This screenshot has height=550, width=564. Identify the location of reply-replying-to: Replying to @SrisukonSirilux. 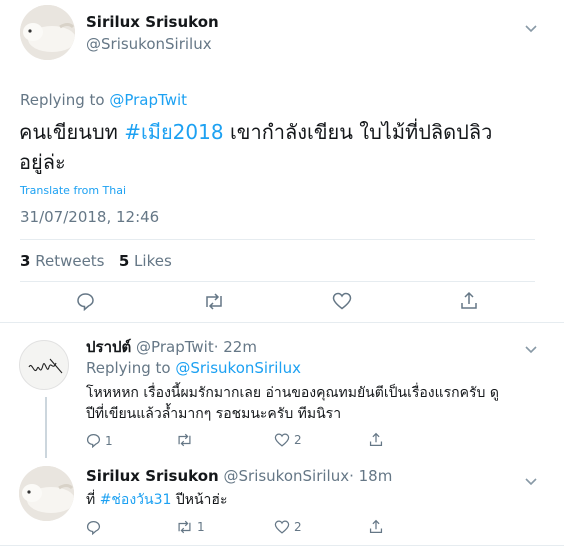
(193, 368).